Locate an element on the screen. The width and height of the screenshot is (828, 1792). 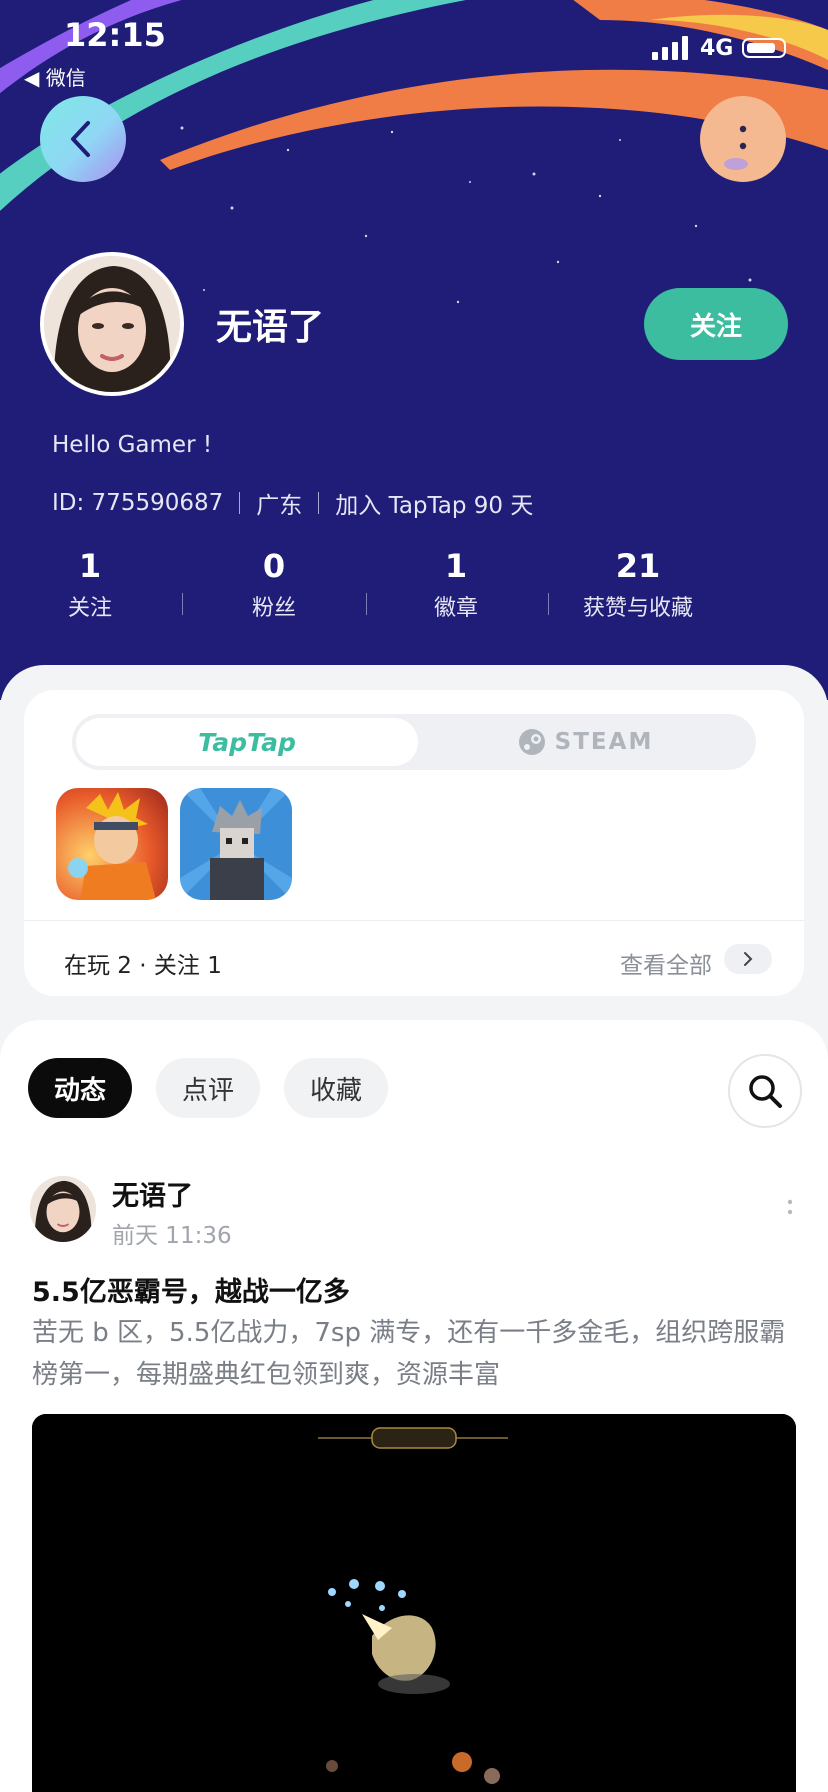
profile-location: 广东 is located at coordinates (279, 506).